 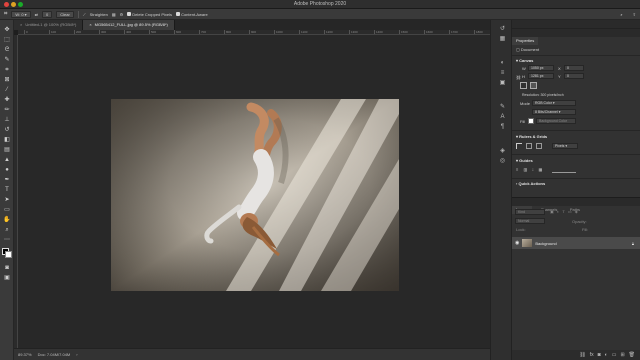 I want to click on paragraph-panel-icon: ¶, so click(x=502, y=127).